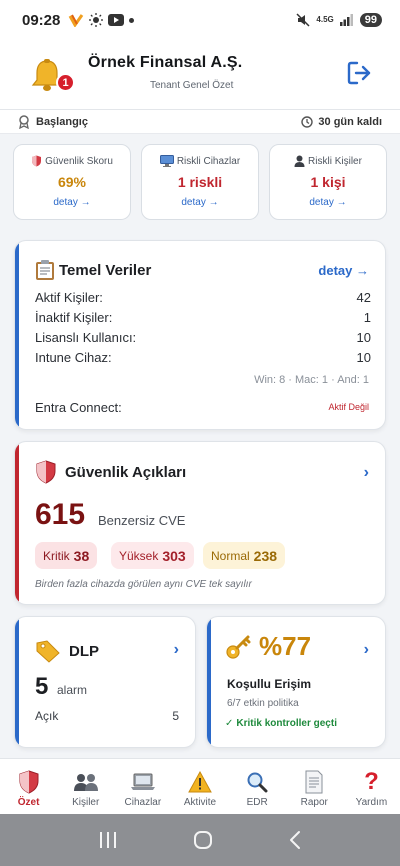 This screenshot has width=400, height=866. Describe the element at coordinates (81, 555) in the screenshot. I see `pill-value: 38` at that location.